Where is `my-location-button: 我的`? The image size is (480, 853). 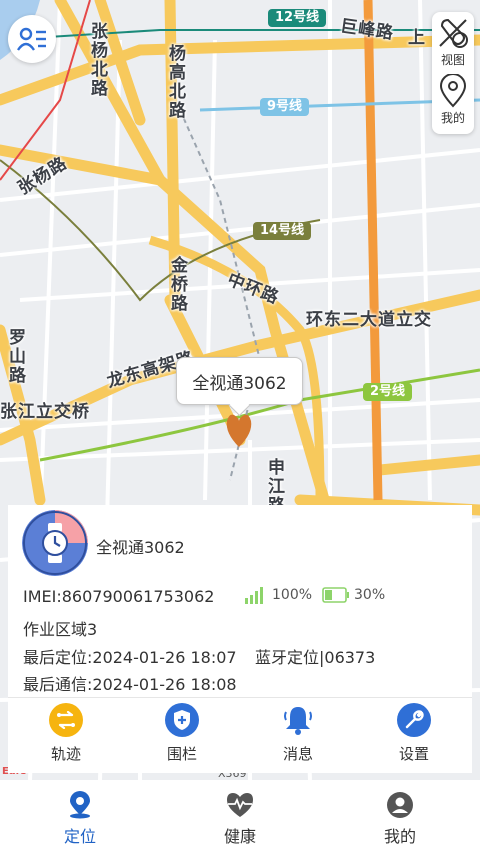
my-location-button: 我的 is located at coordinates (453, 103).